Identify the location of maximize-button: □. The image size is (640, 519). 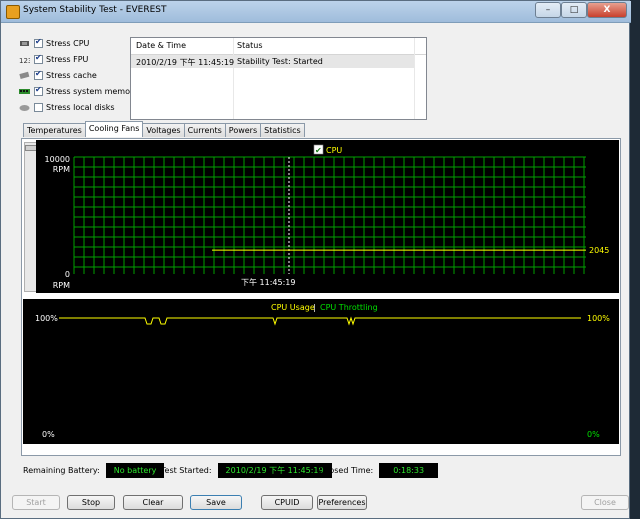
(574, 10).